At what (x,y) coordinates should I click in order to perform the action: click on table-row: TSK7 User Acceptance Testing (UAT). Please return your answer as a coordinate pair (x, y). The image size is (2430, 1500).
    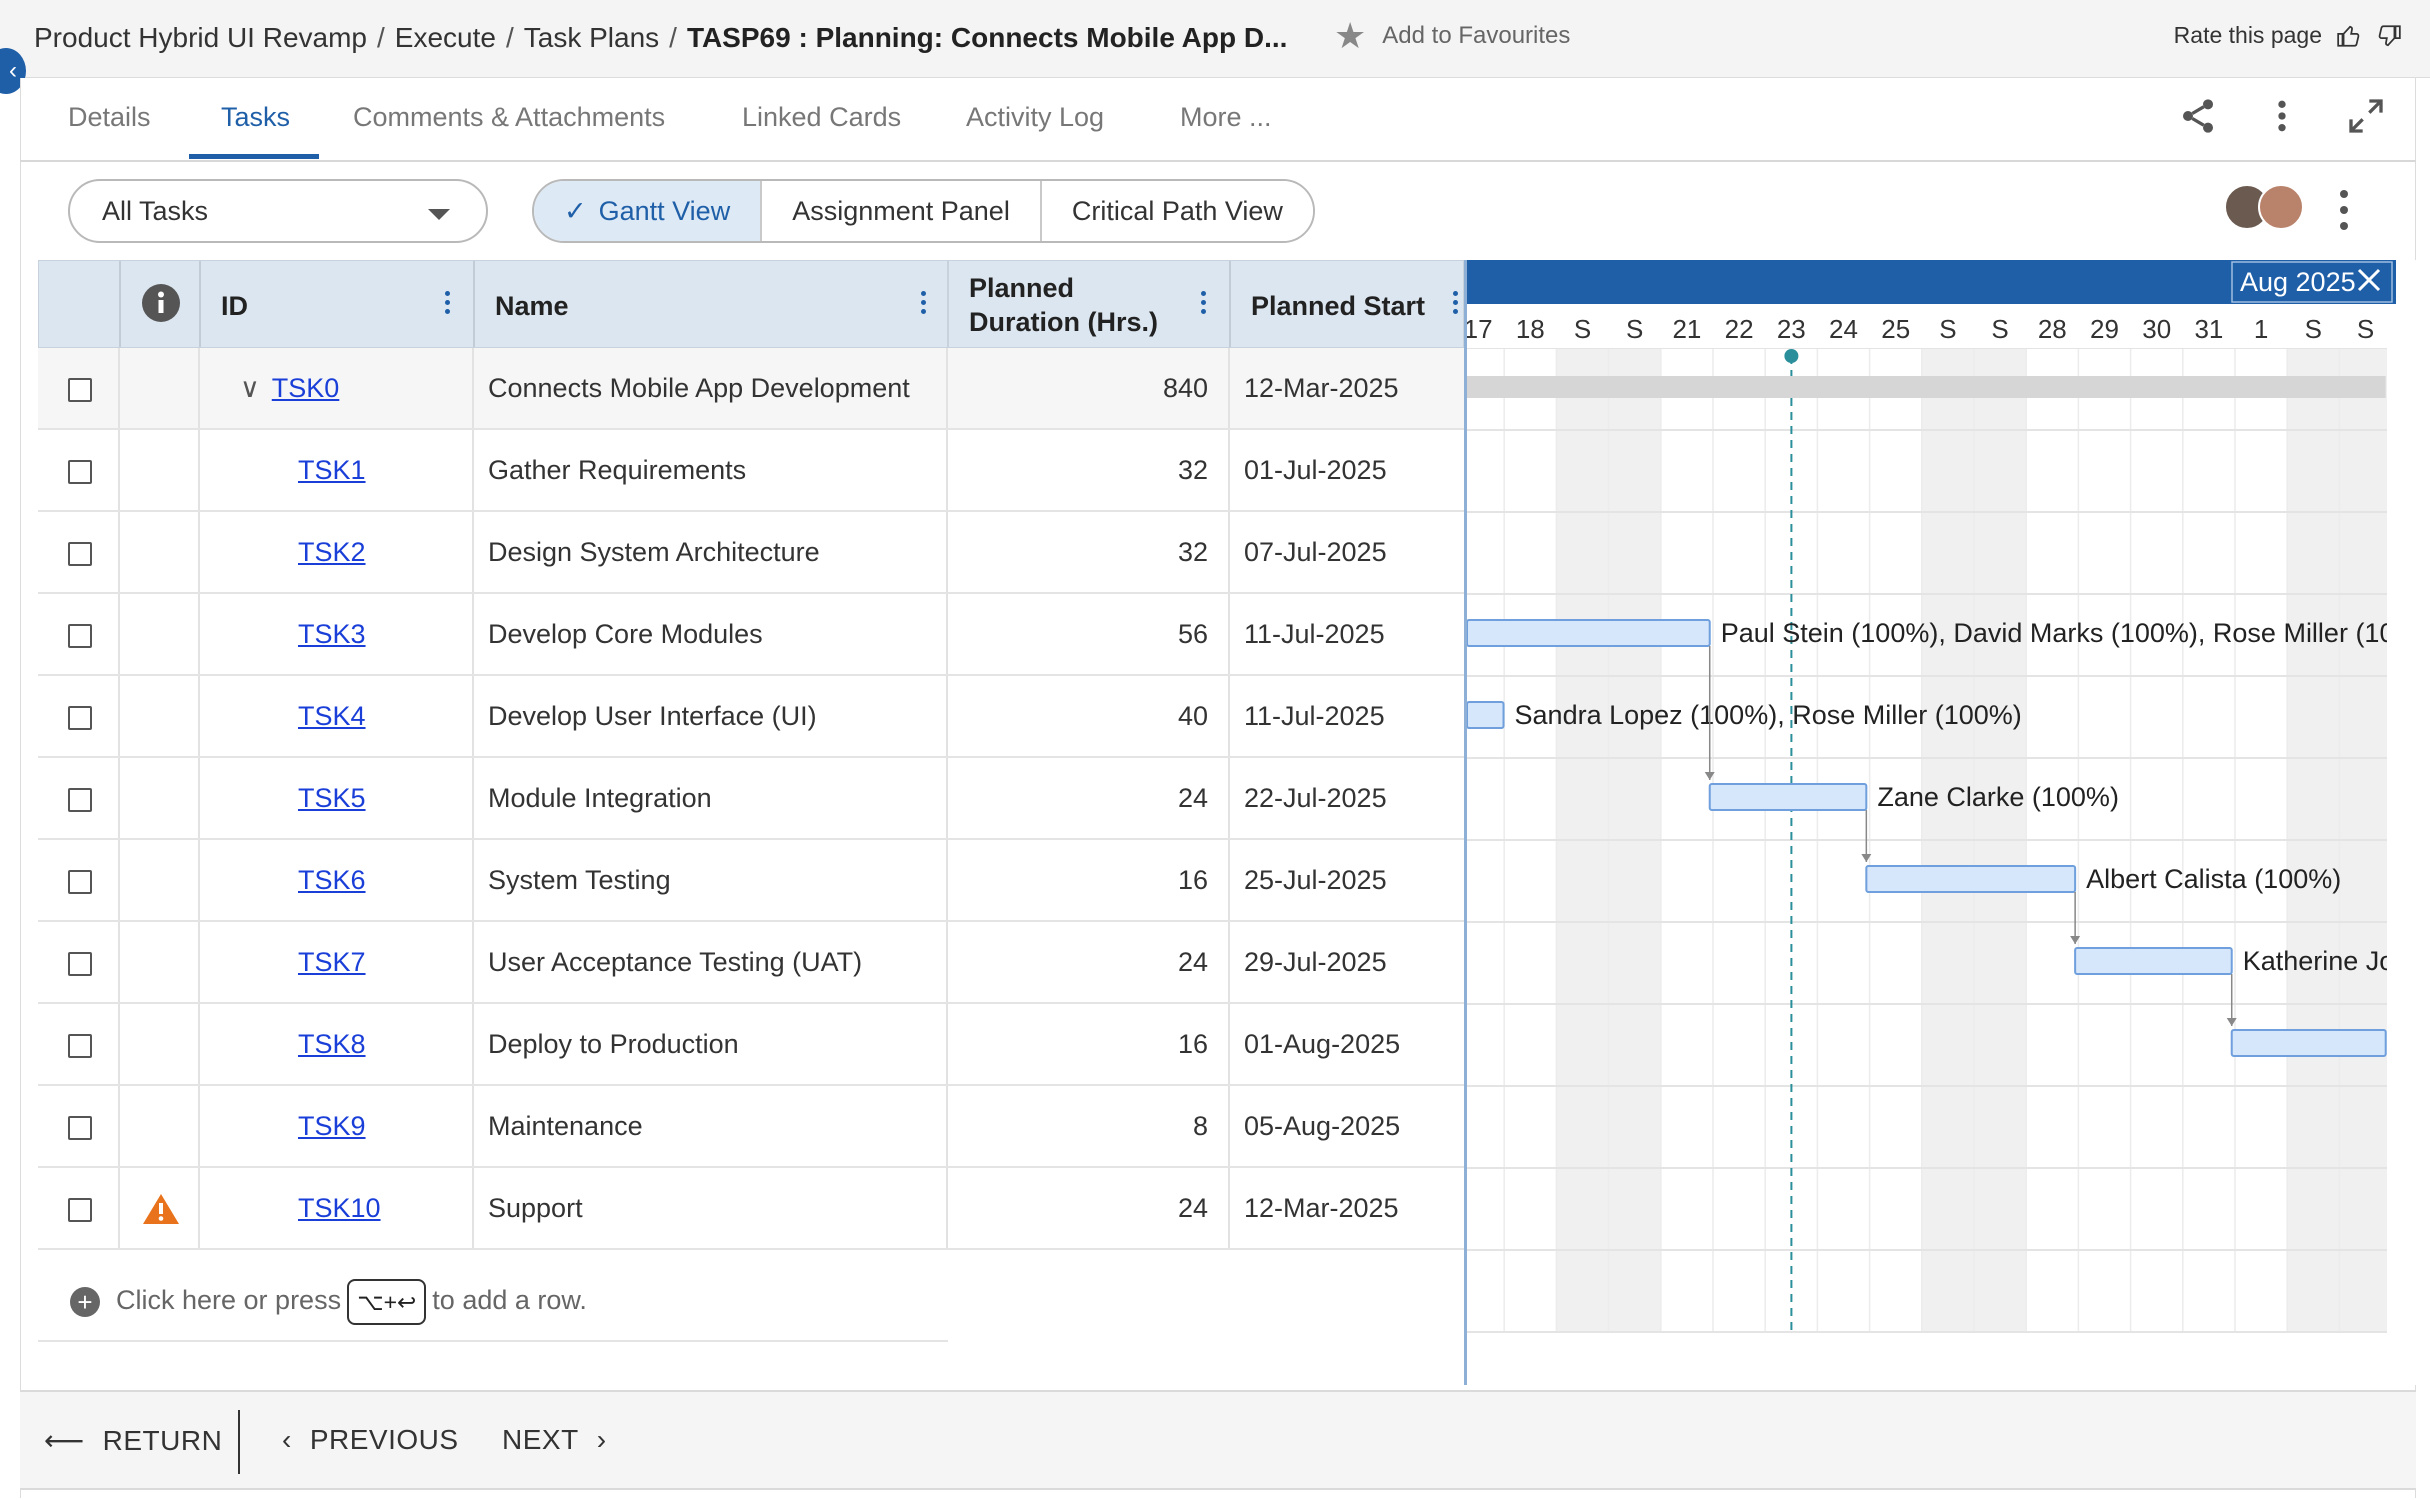
    Looking at the image, I should click on (493, 963).